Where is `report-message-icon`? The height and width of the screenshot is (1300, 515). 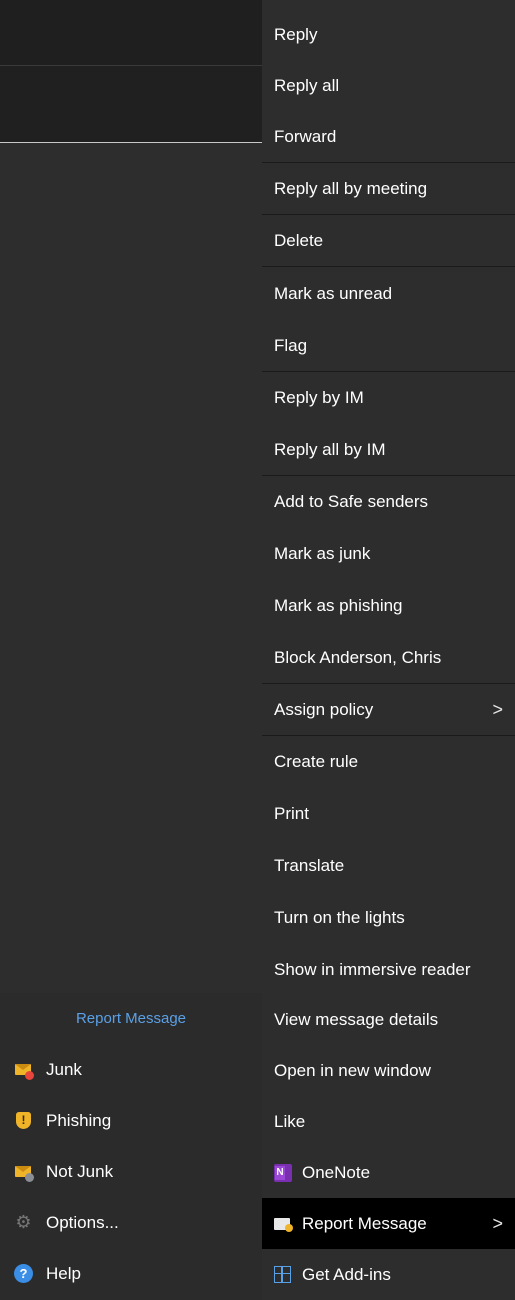 report-message-icon is located at coordinates (283, 1224).